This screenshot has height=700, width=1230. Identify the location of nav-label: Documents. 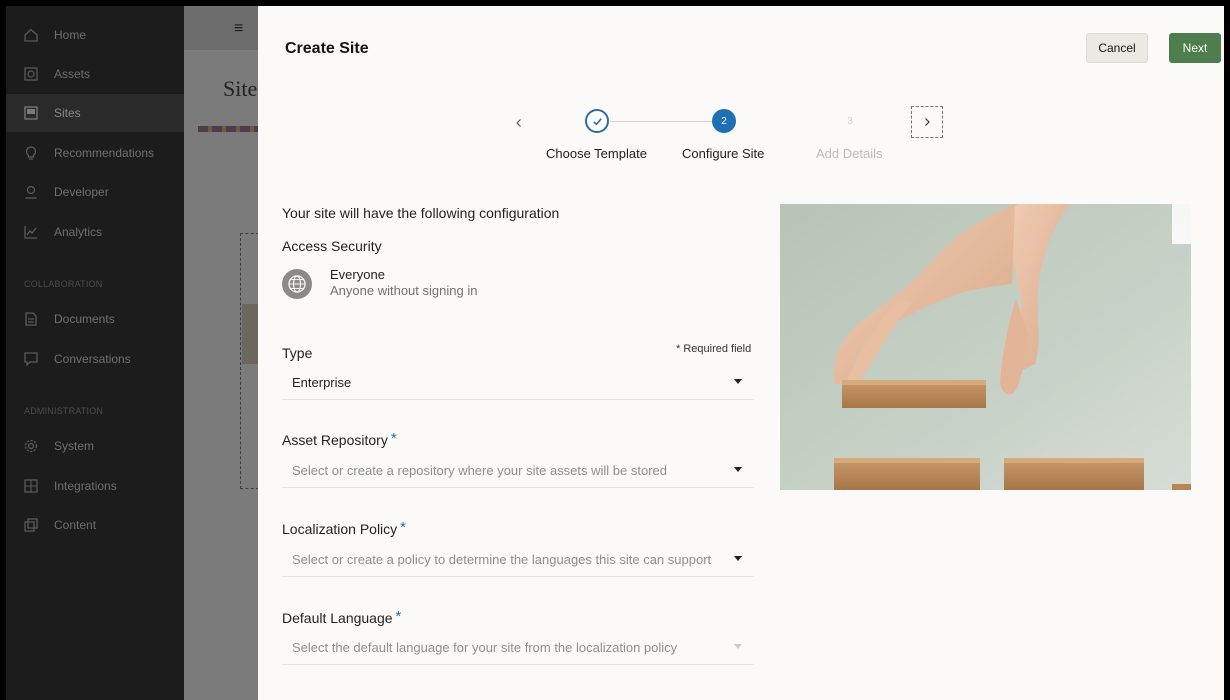
(84, 319).